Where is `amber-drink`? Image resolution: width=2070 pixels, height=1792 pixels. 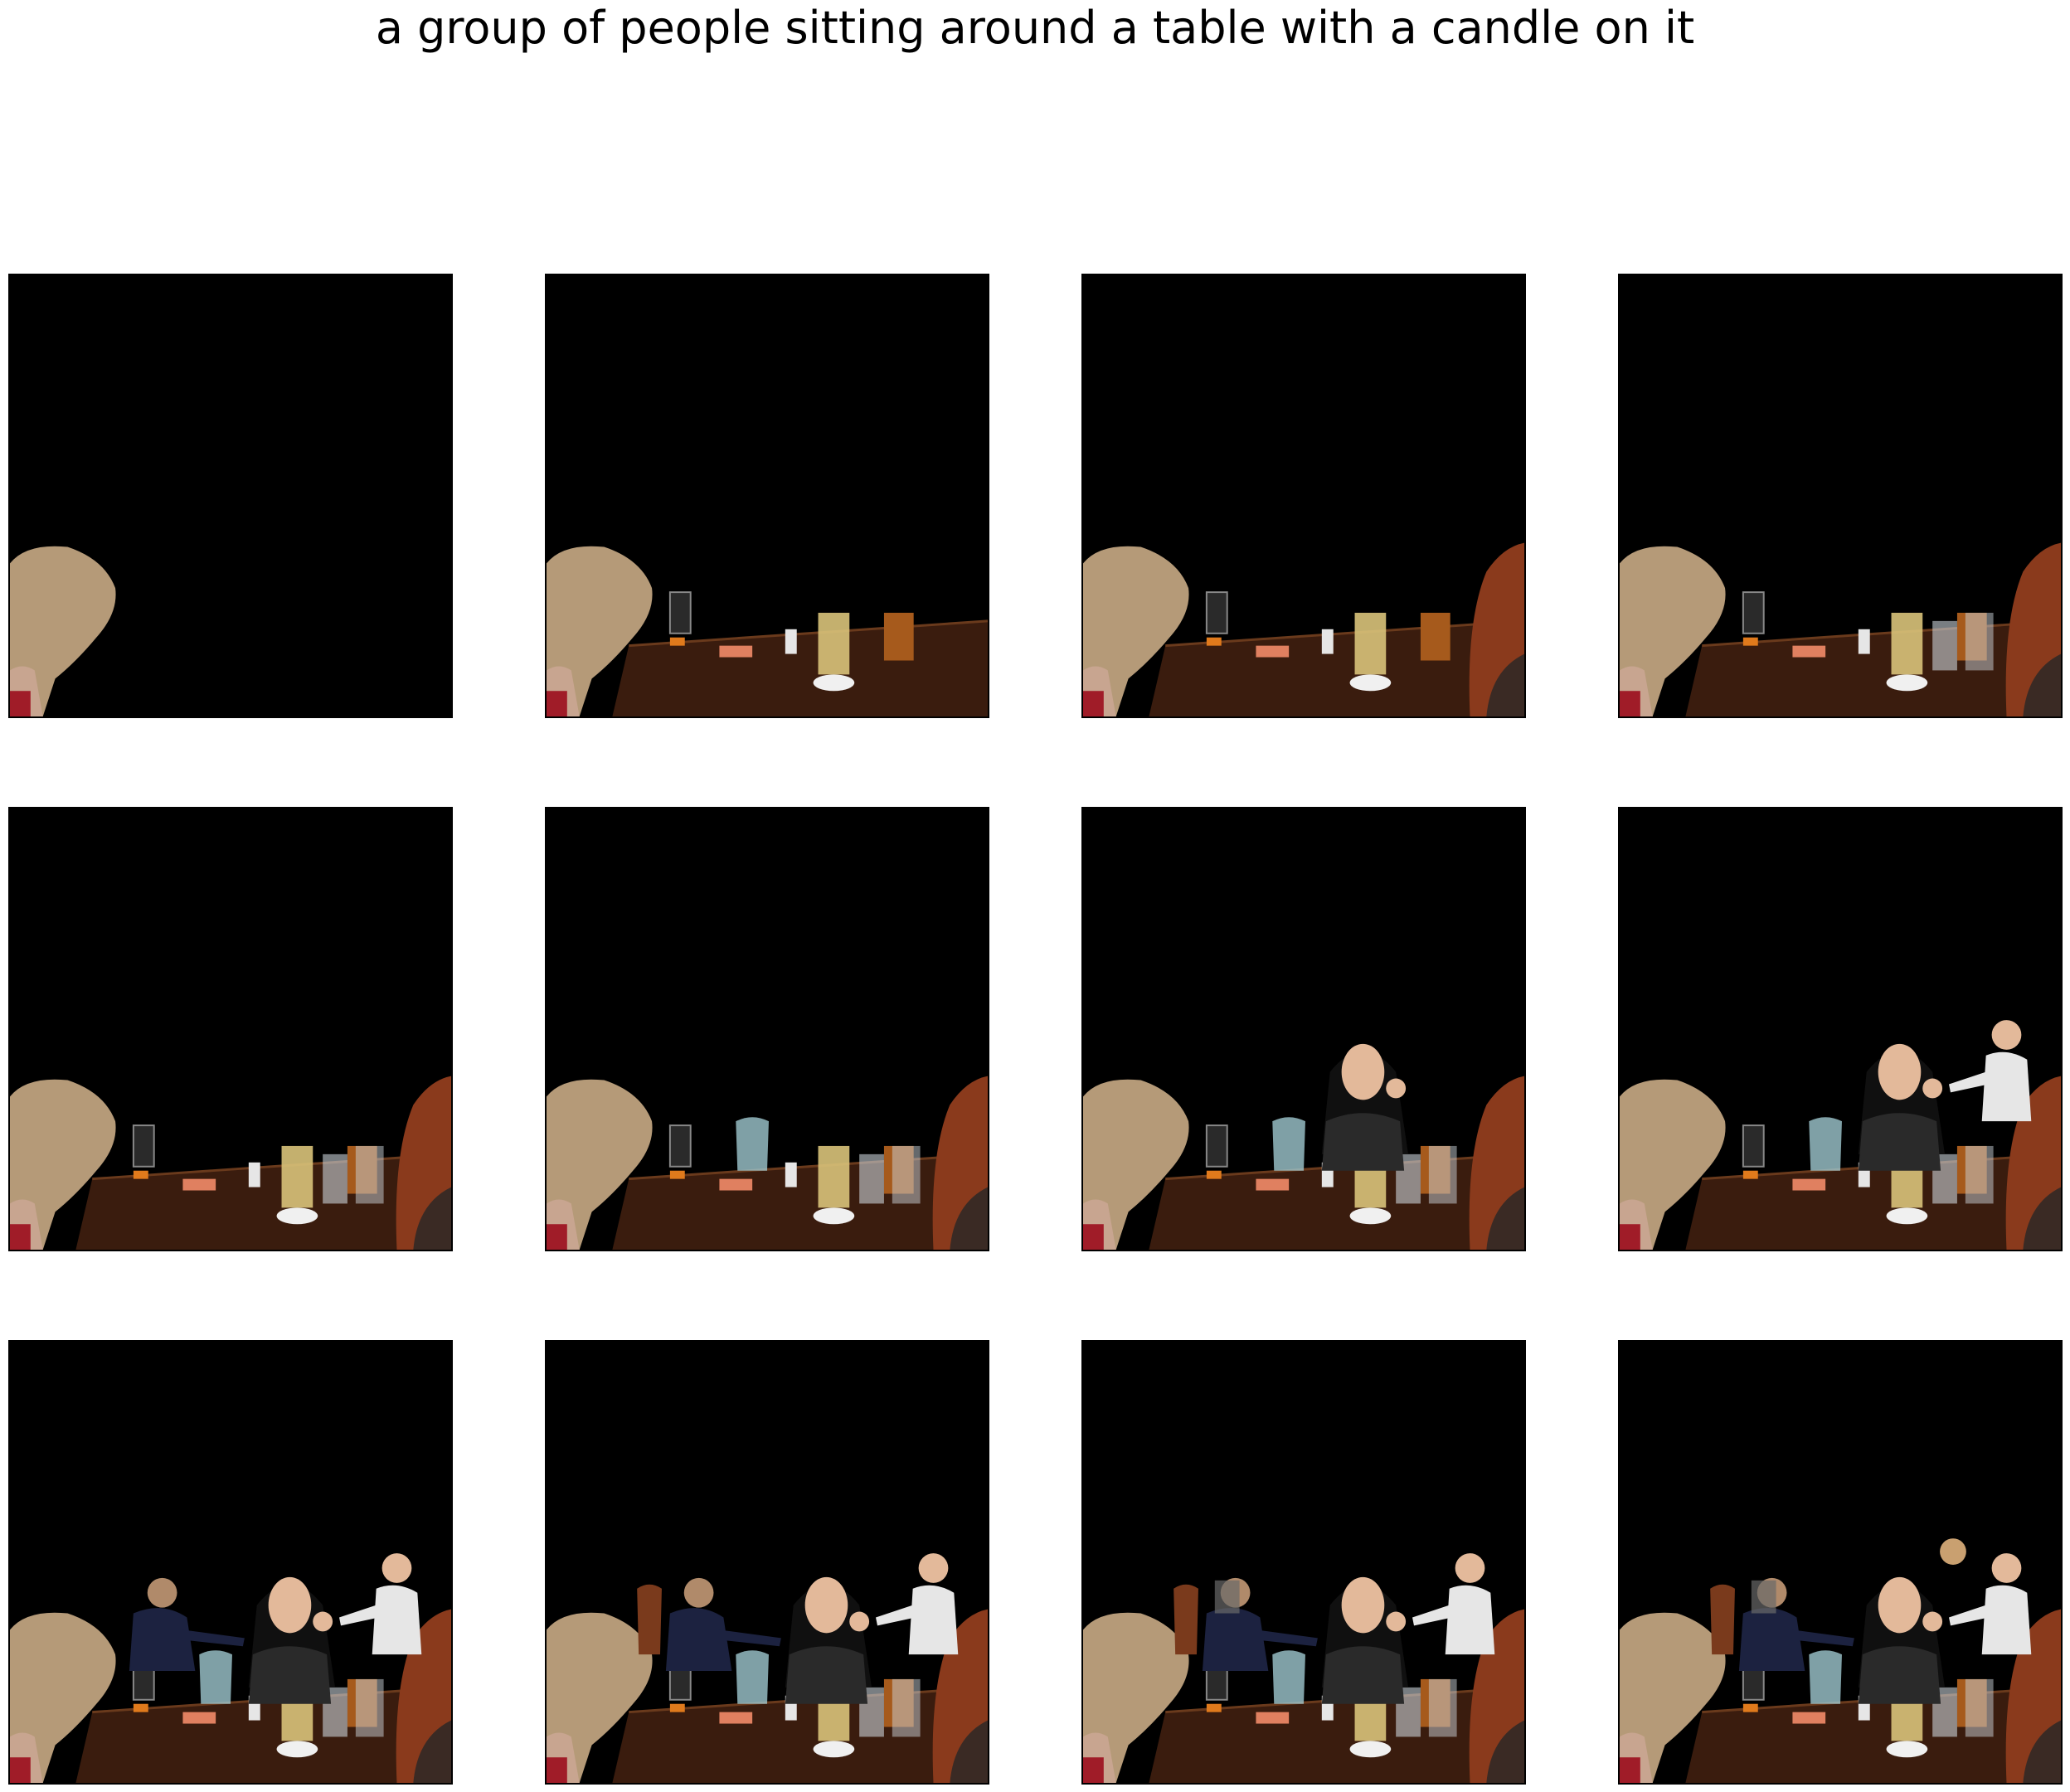 amber-drink is located at coordinates (1435, 636).